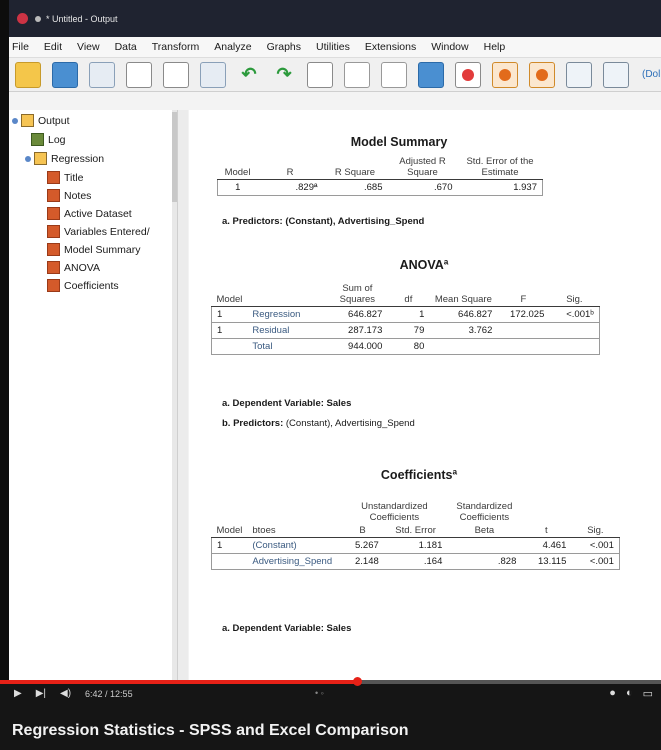 This screenshot has height=750, width=661. I want to click on col-header: Adjusted R Square, so click(422, 167).